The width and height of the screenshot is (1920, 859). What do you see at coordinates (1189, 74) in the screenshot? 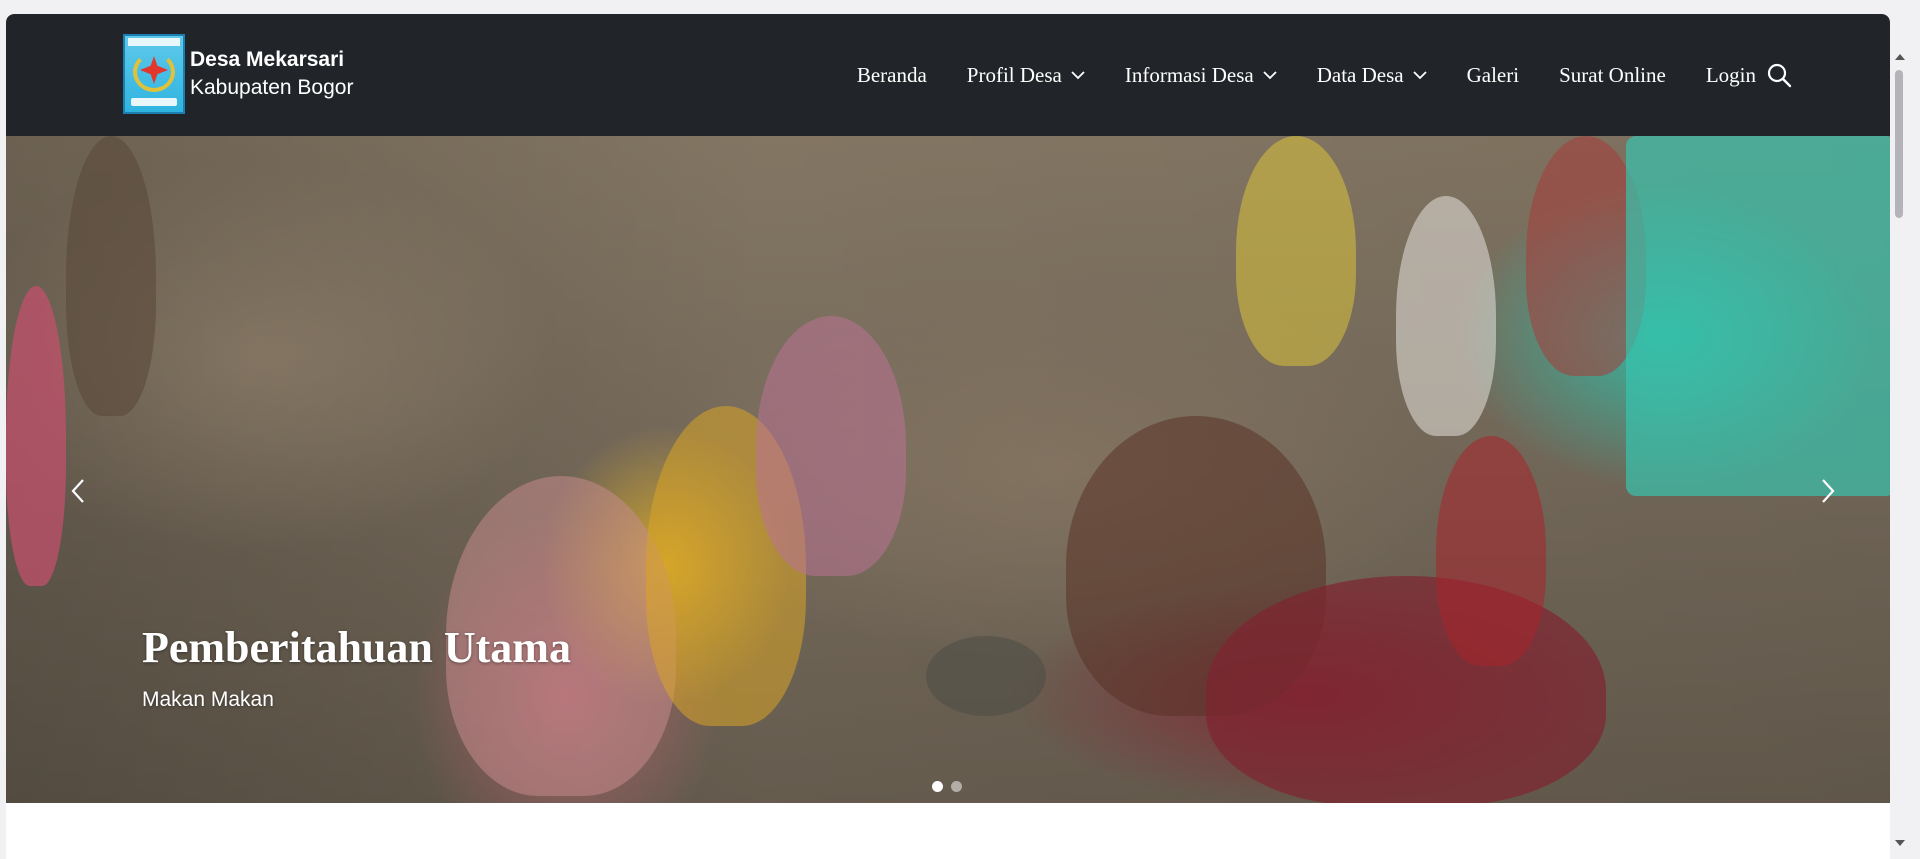
I see `nav-item-label: Informasi Desa` at bounding box center [1189, 74].